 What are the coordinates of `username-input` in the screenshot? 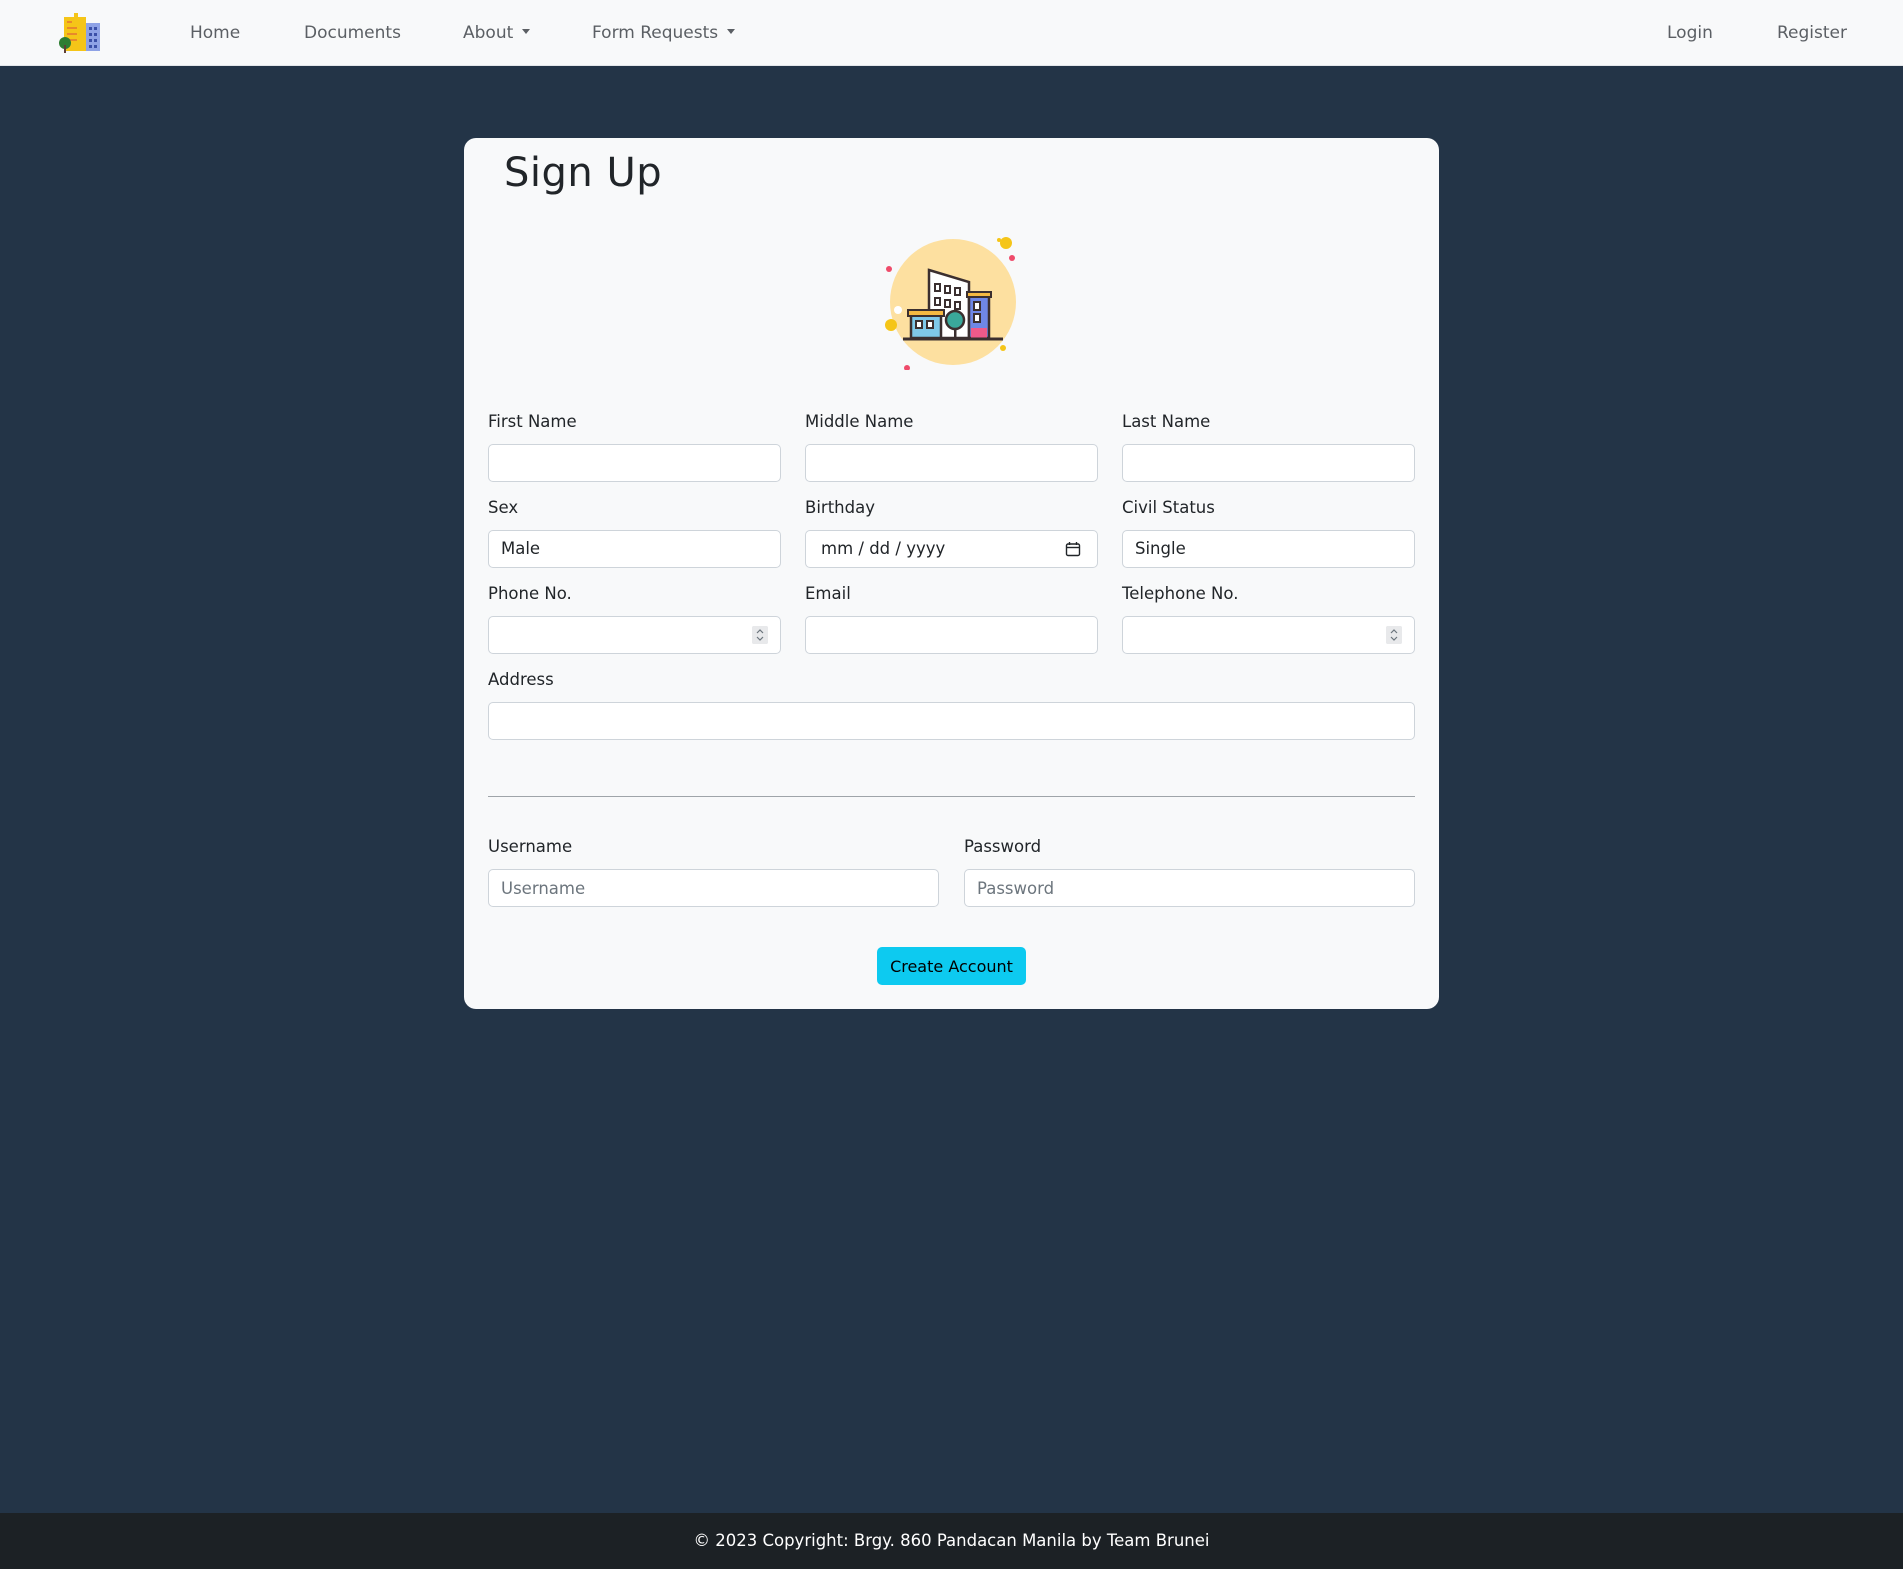 It's located at (713, 888).